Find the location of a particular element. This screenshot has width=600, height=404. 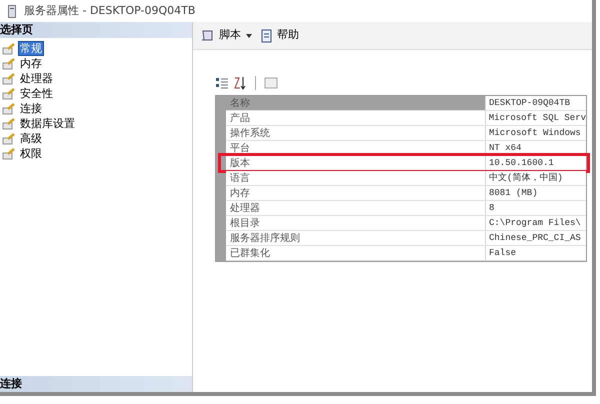

section-header: 选择页 is located at coordinates (96, 30).